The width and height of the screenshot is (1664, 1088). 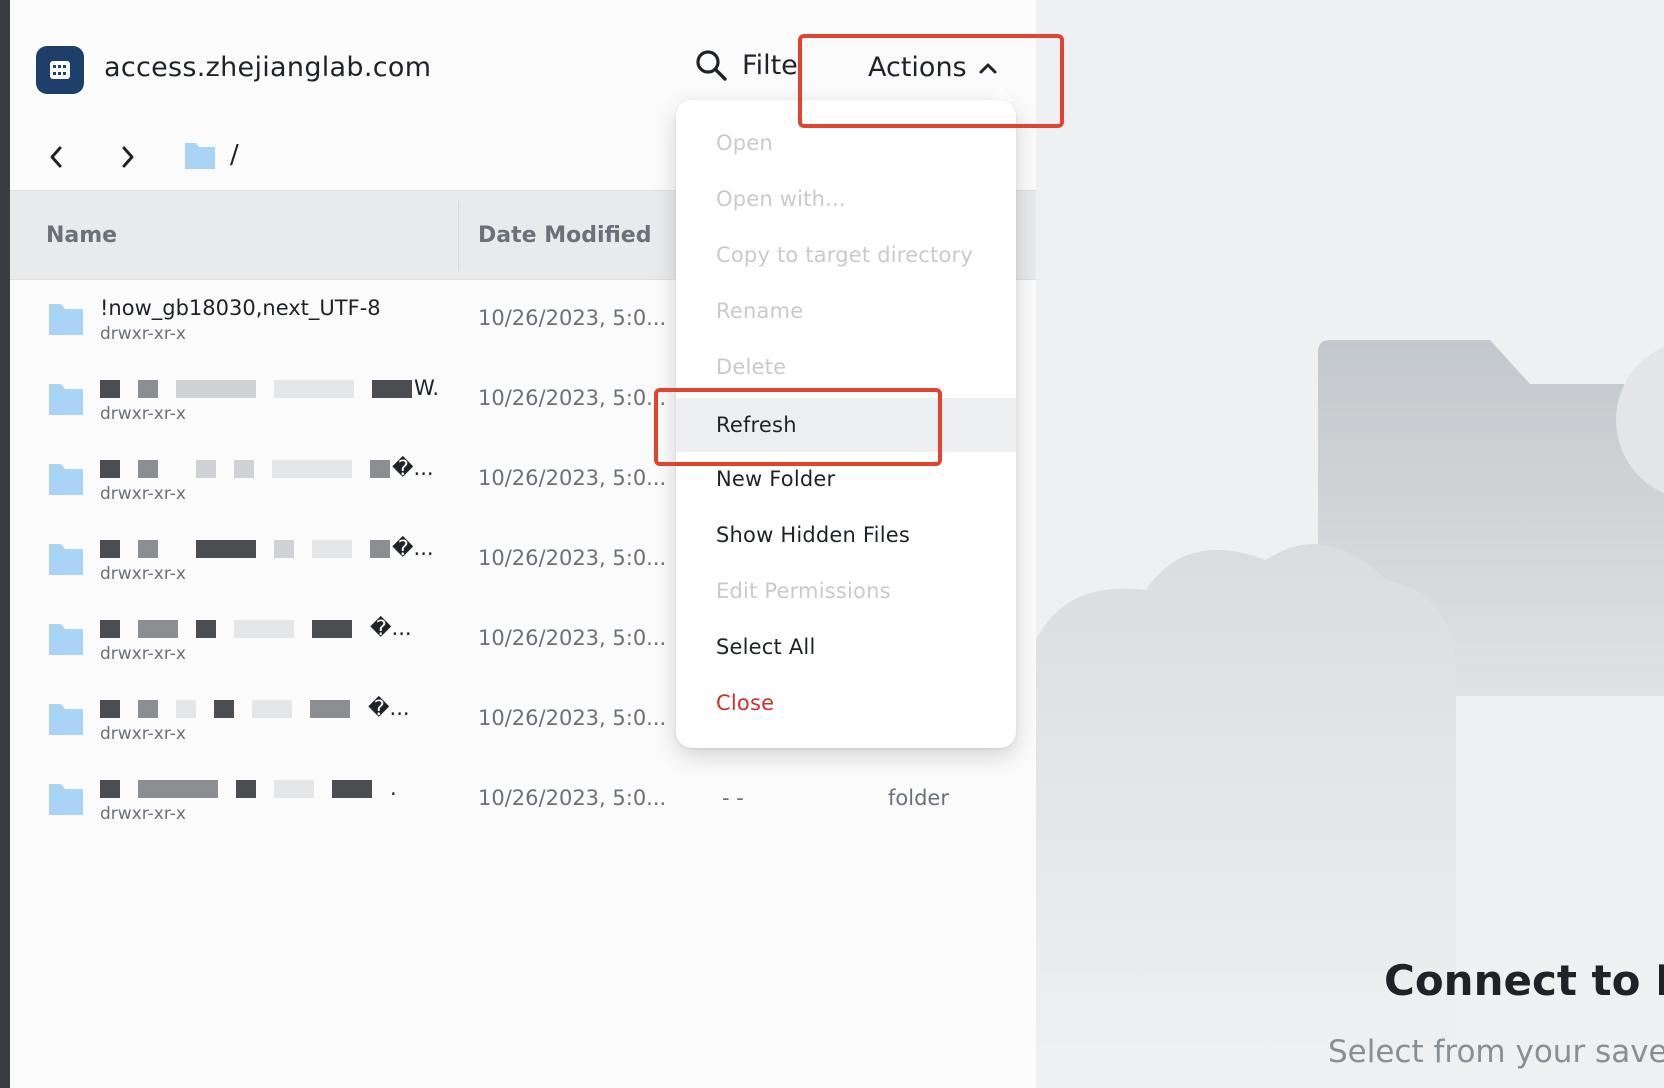 I want to click on forward-button, so click(x=128, y=157).